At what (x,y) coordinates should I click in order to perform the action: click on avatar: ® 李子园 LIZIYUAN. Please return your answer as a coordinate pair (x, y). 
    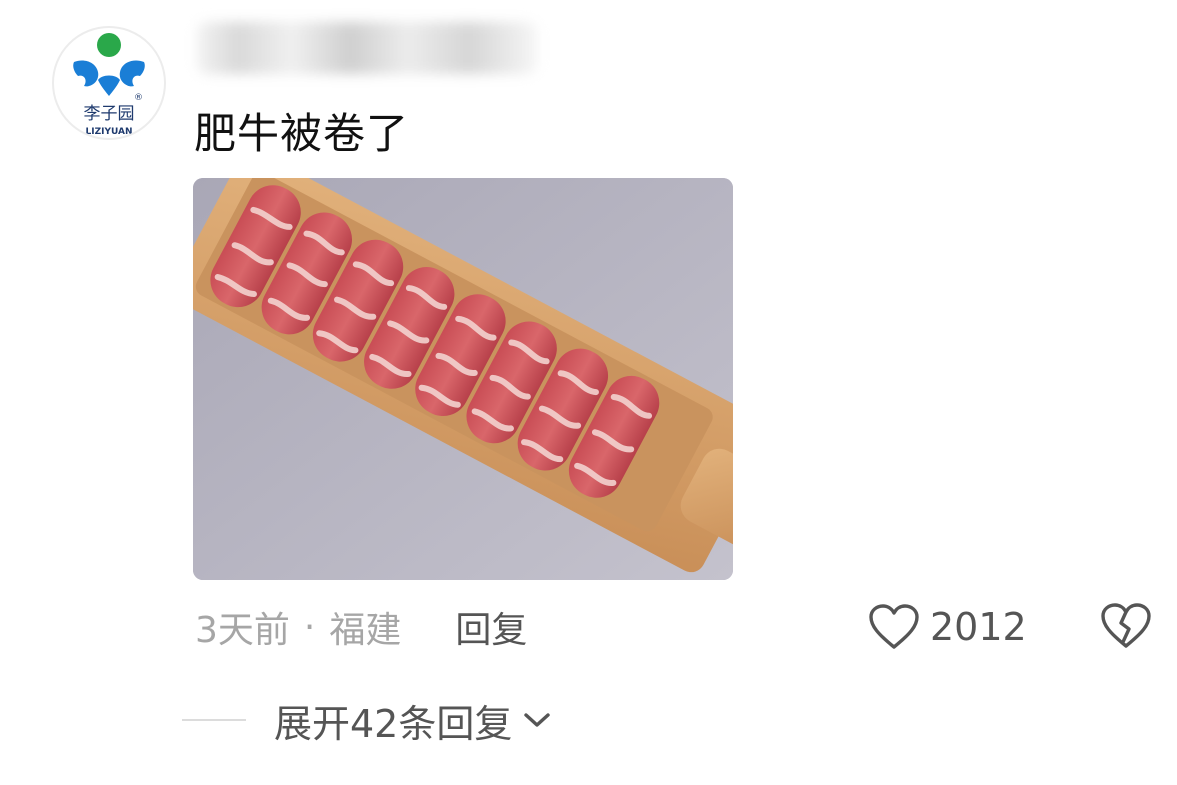
    Looking at the image, I should click on (109, 83).